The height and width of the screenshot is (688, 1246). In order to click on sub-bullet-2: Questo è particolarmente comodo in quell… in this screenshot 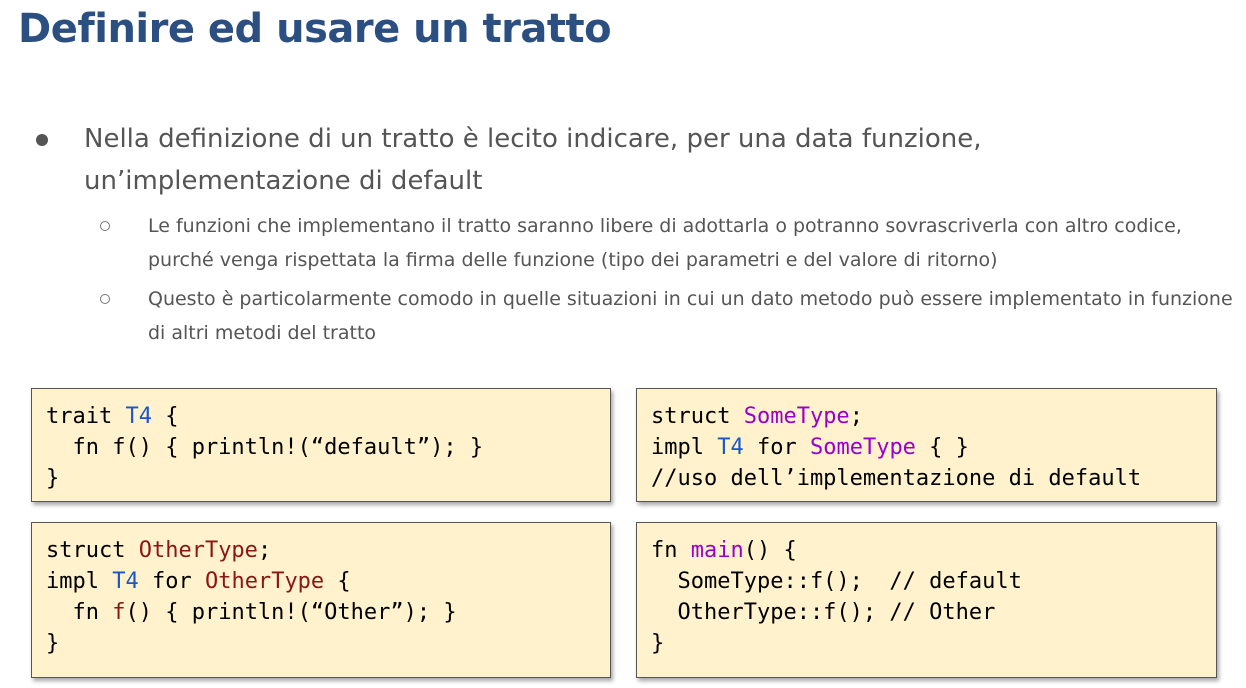, I will do `click(670, 316)`.